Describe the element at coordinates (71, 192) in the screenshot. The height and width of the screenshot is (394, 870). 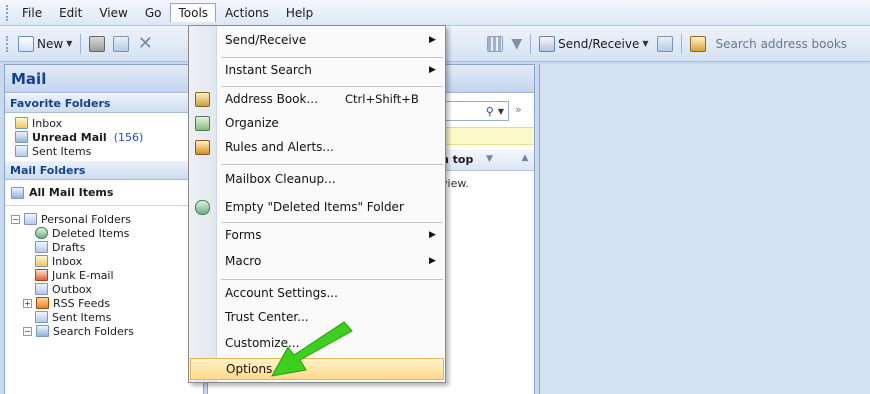
I see `all-mail-items-label: All Mail Items` at that location.